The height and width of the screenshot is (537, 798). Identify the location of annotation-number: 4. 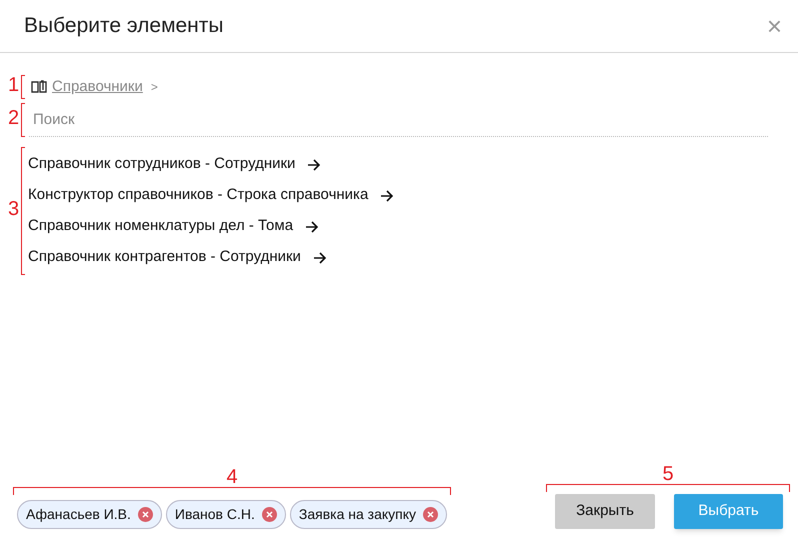
(232, 477).